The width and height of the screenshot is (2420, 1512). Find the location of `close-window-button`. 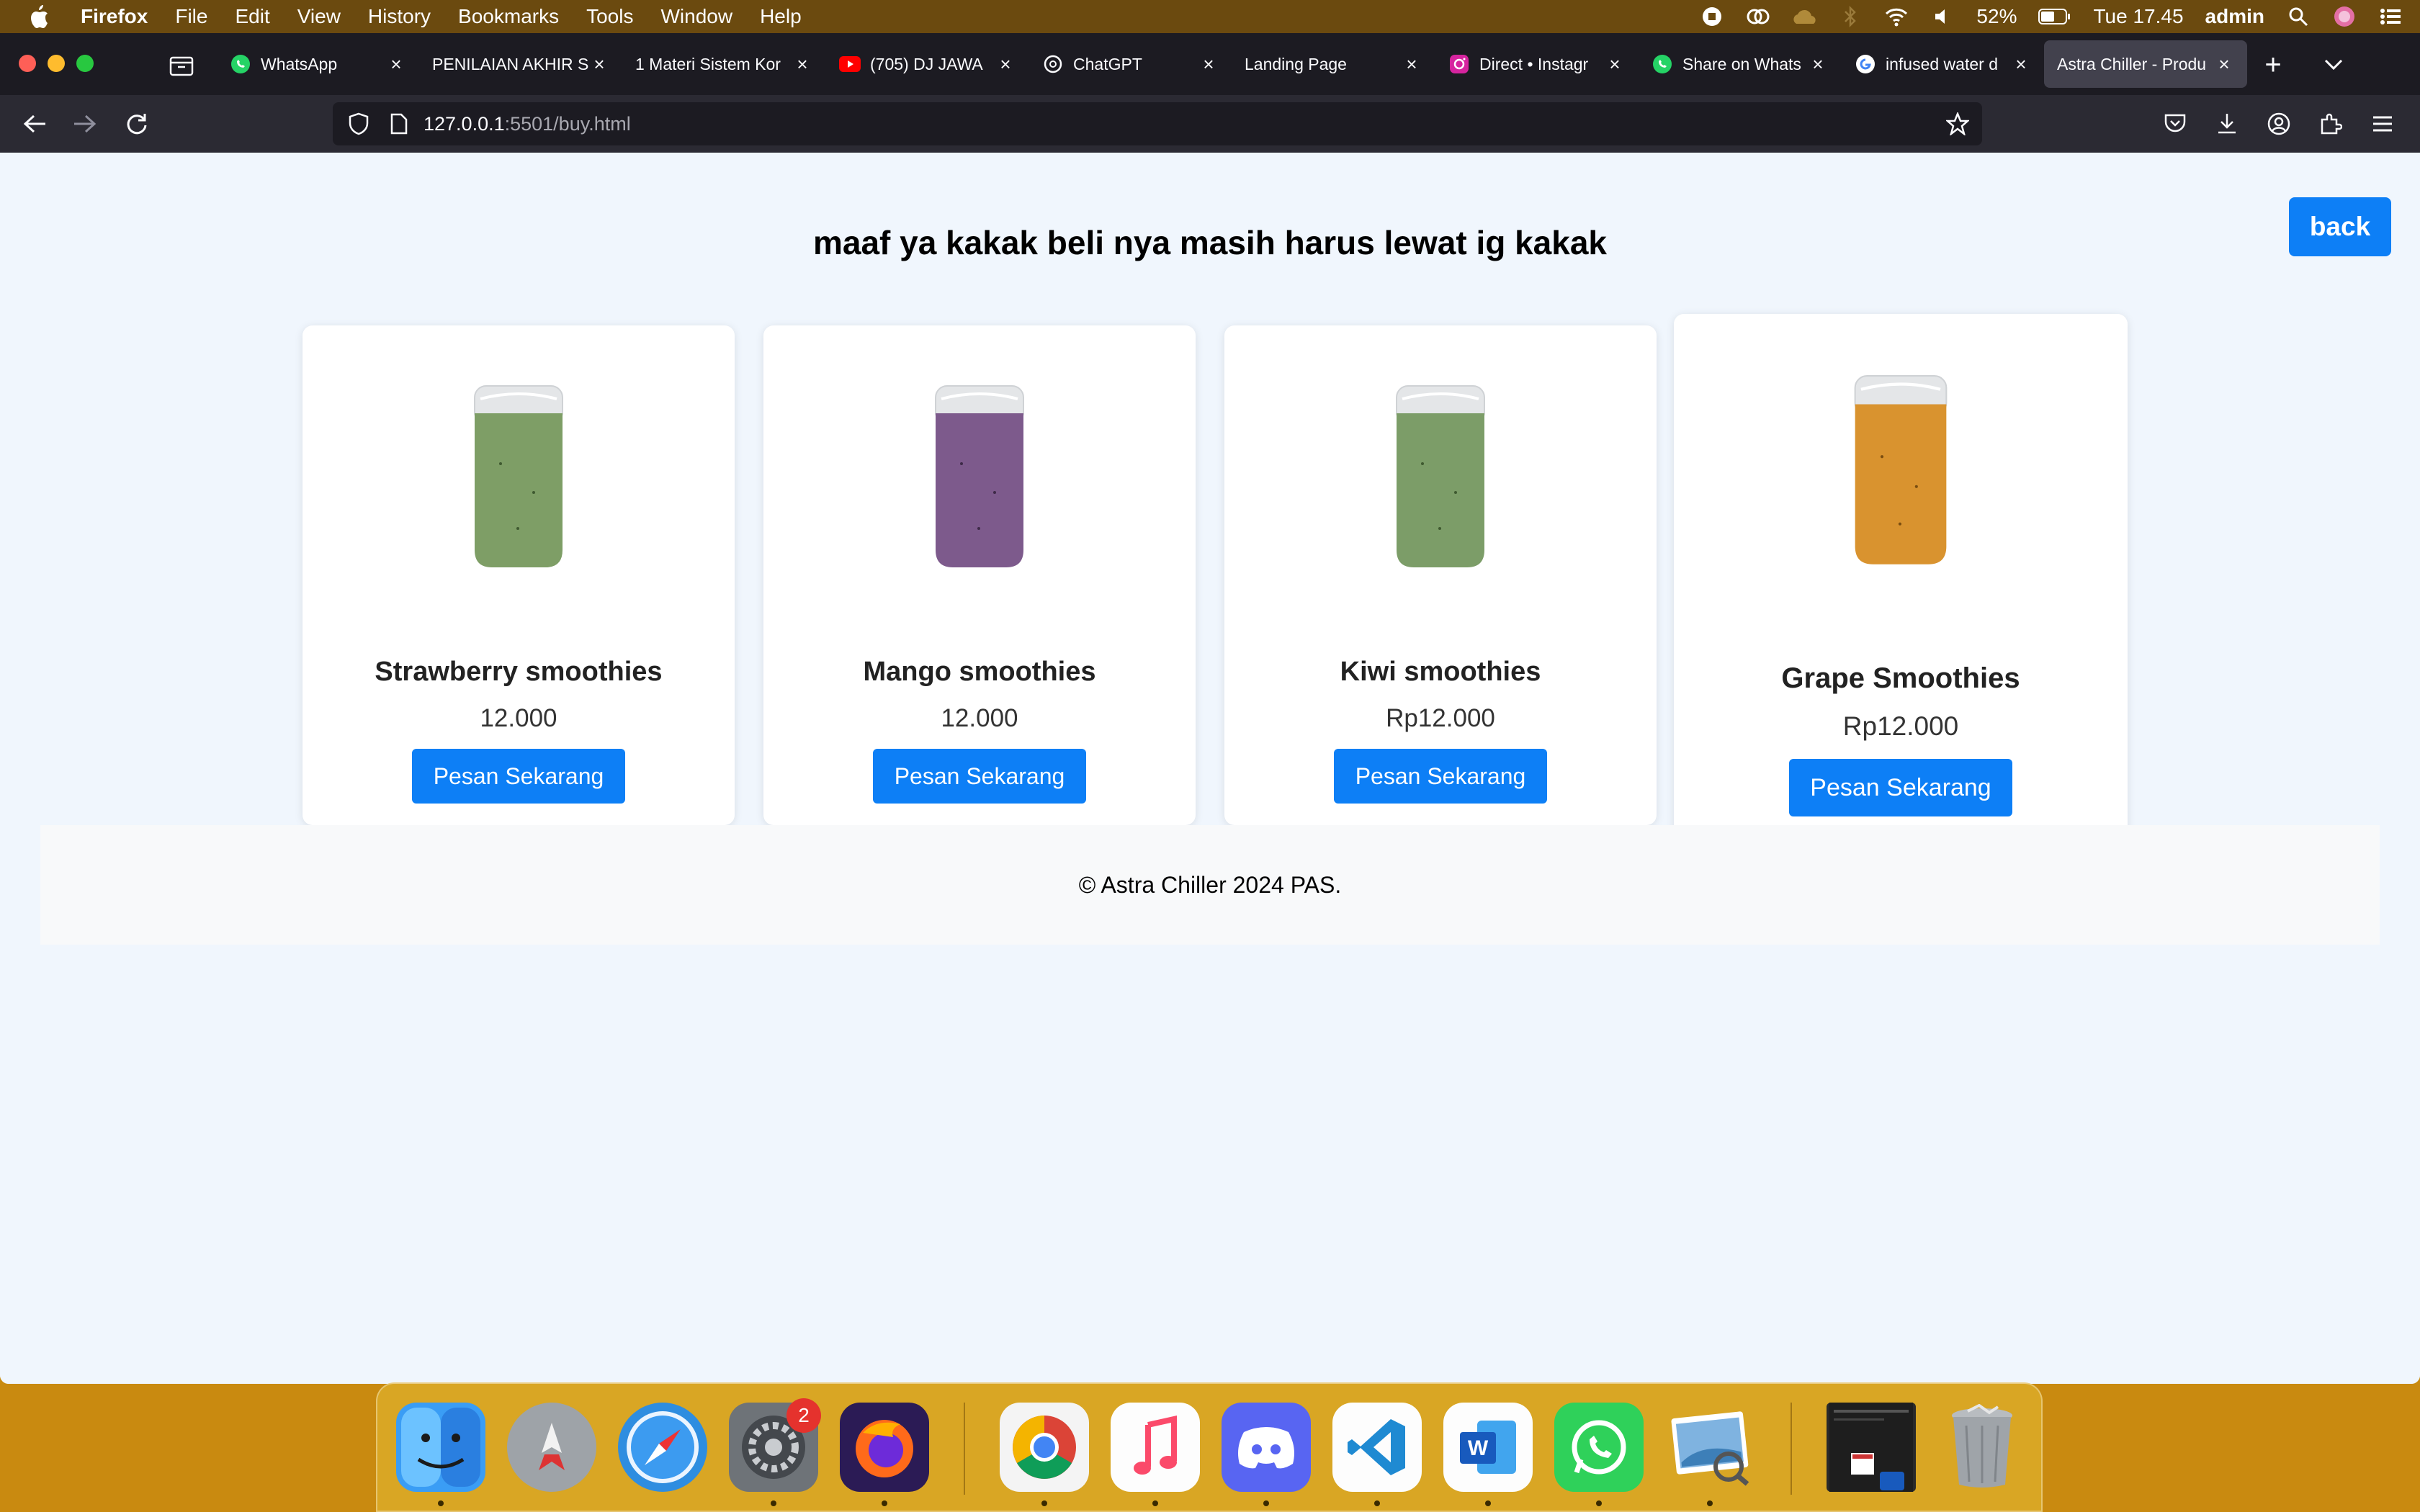

close-window-button is located at coordinates (27, 63).